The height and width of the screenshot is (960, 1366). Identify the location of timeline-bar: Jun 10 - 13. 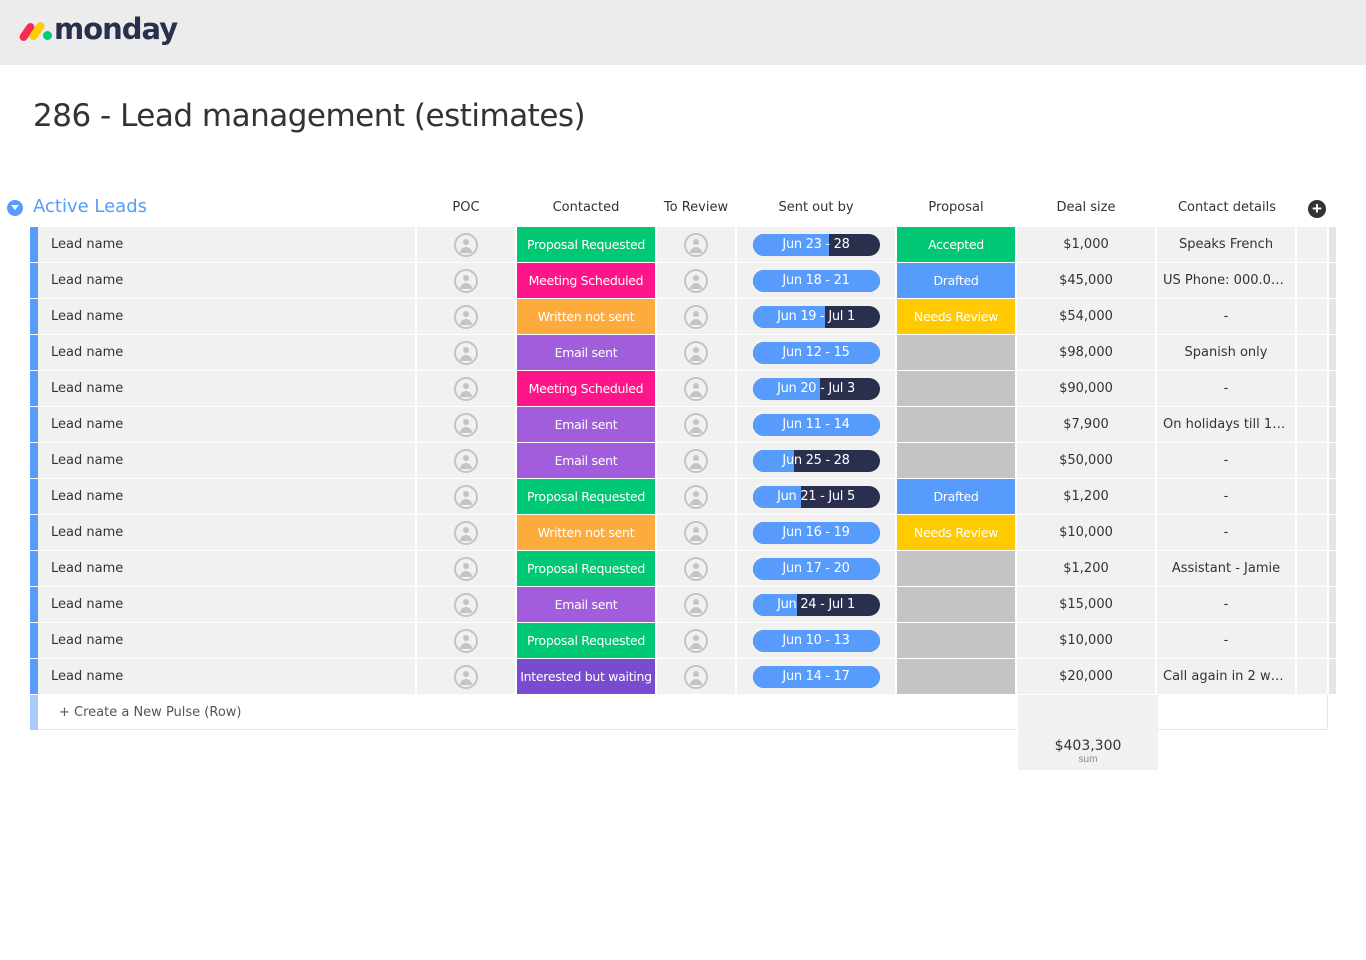
(816, 640).